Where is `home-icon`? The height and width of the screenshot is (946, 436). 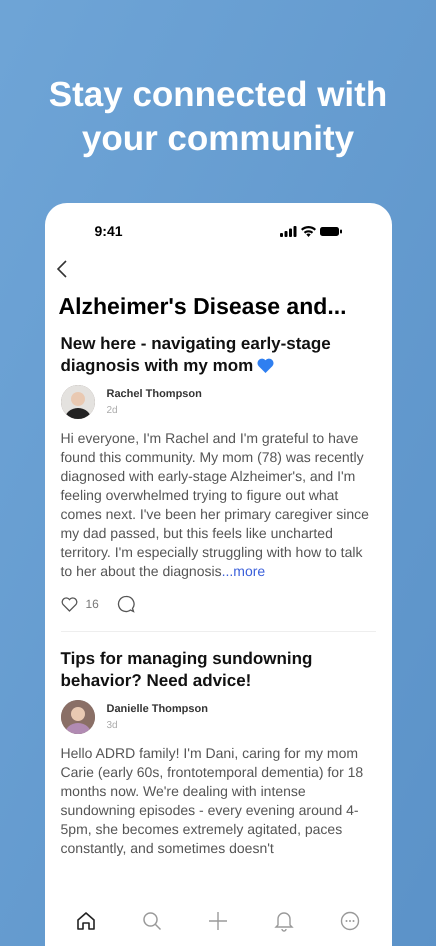
home-icon is located at coordinates (85, 921).